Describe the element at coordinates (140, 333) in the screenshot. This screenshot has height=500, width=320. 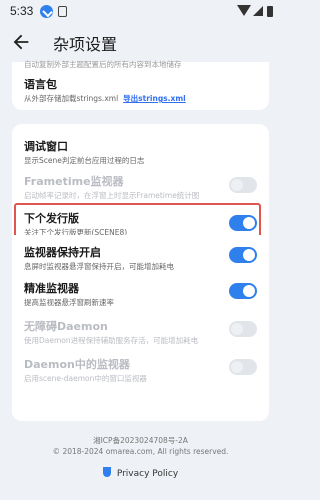
I see `setting-accessibility-daemon: 无障碍Daemon 使用Daemon进程保持辅助服务存活，可能增加耗电` at that location.